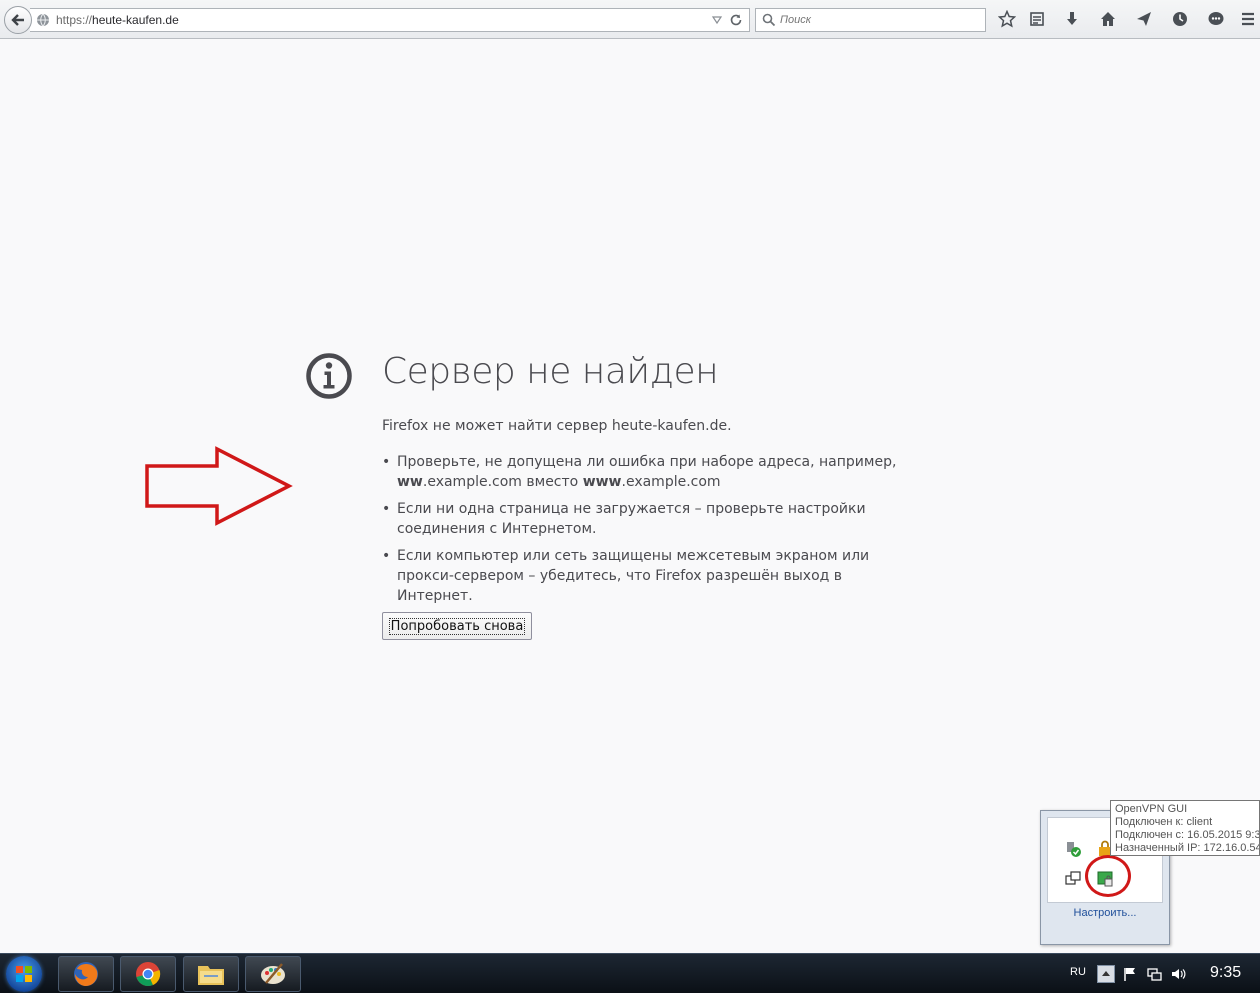 This screenshot has width=1260, height=993. I want to click on clock: 9:35, so click(1225, 973).